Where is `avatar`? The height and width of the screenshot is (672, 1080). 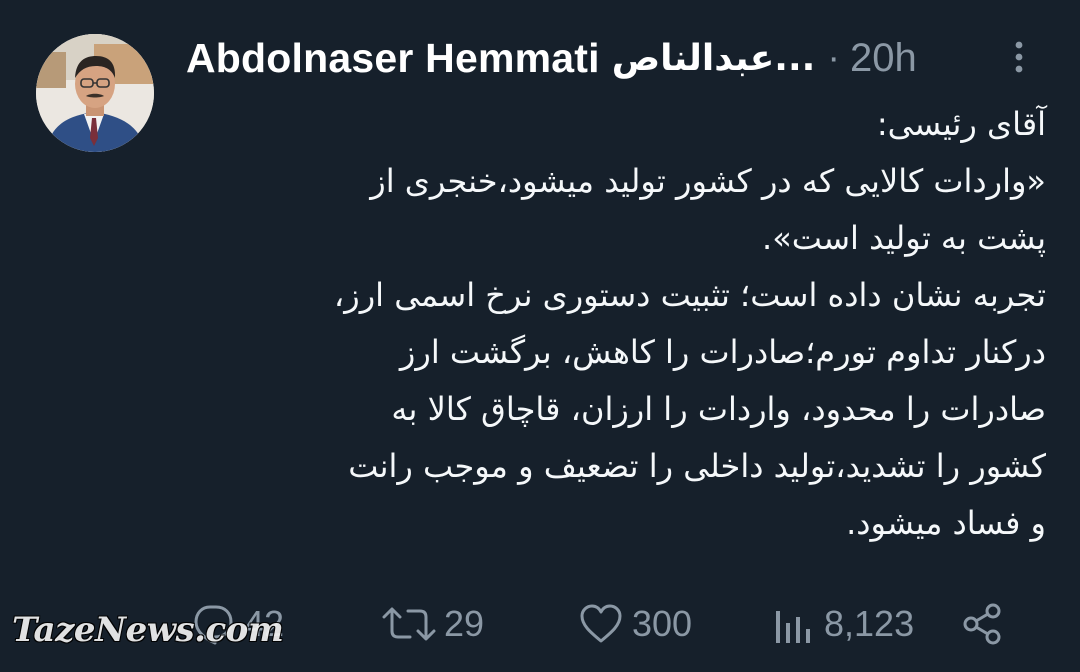 avatar is located at coordinates (95, 93).